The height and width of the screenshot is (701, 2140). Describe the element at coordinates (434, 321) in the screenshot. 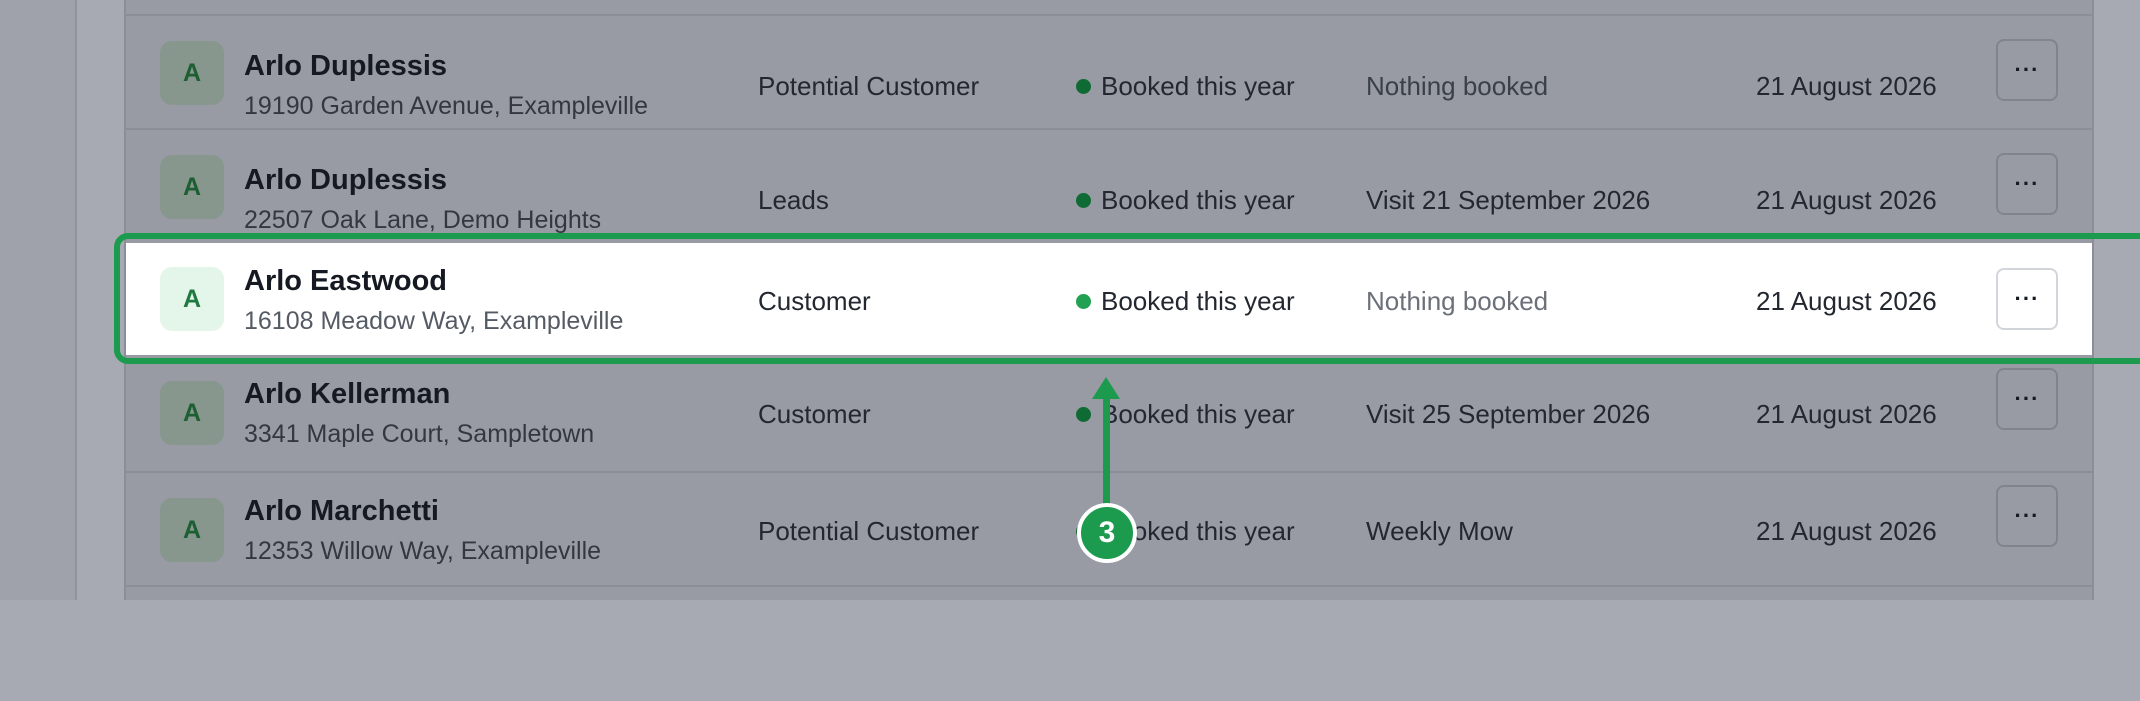

I see `customer-address: 16108 Meadow Way, Exampleville` at that location.